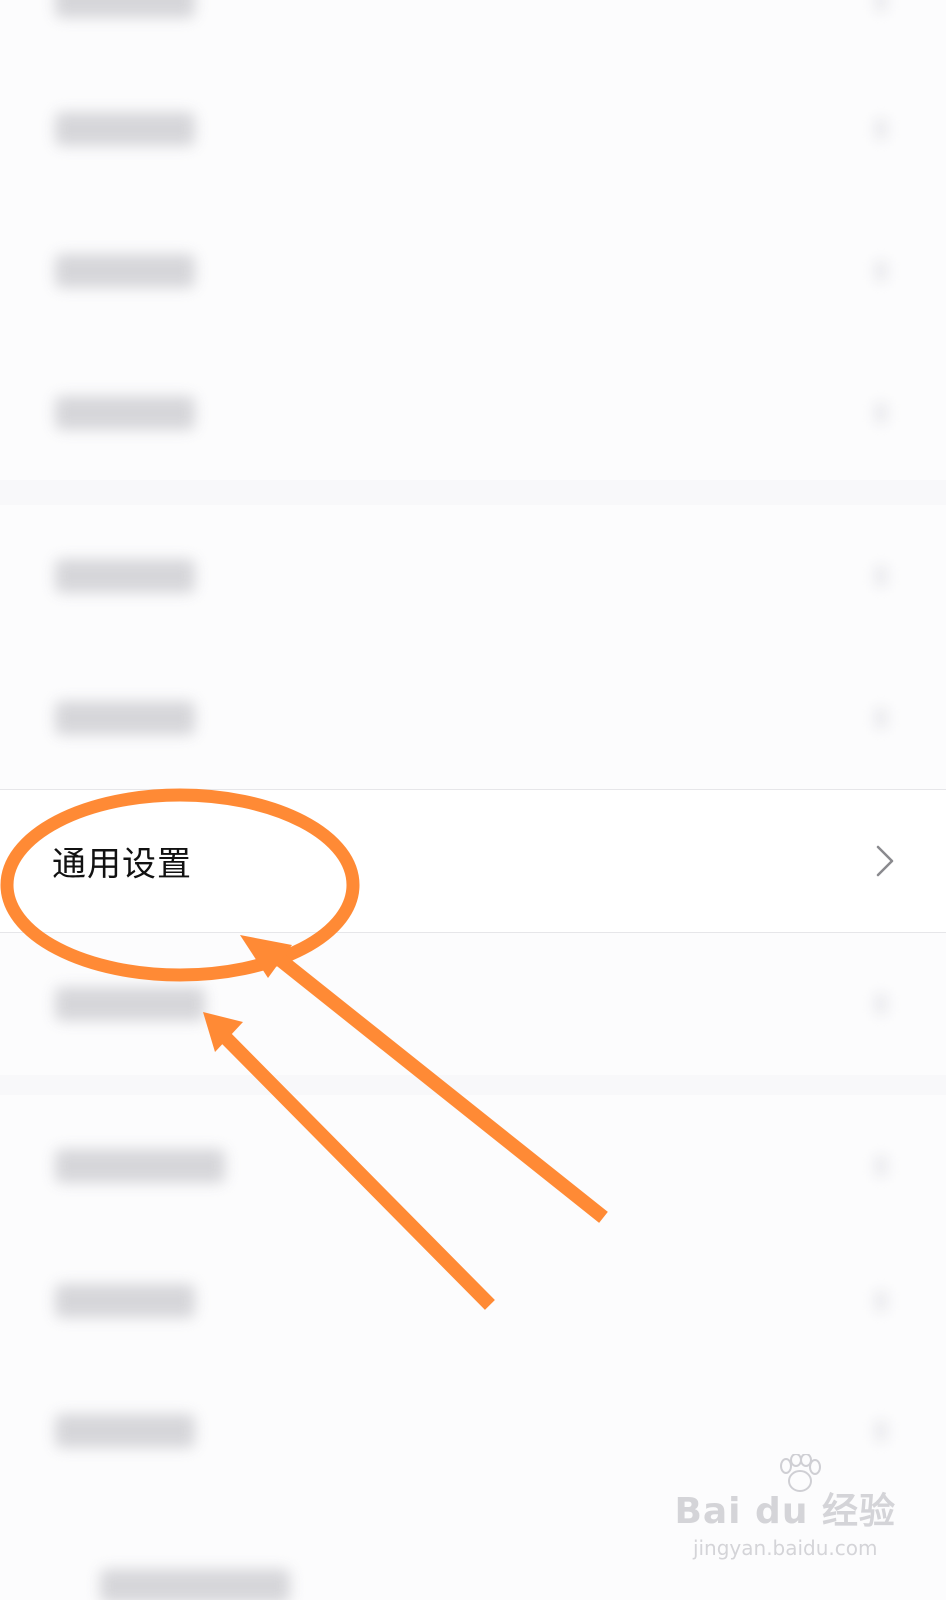 This screenshot has width=946, height=1600. I want to click on paw-icon, so click(800, 1473).